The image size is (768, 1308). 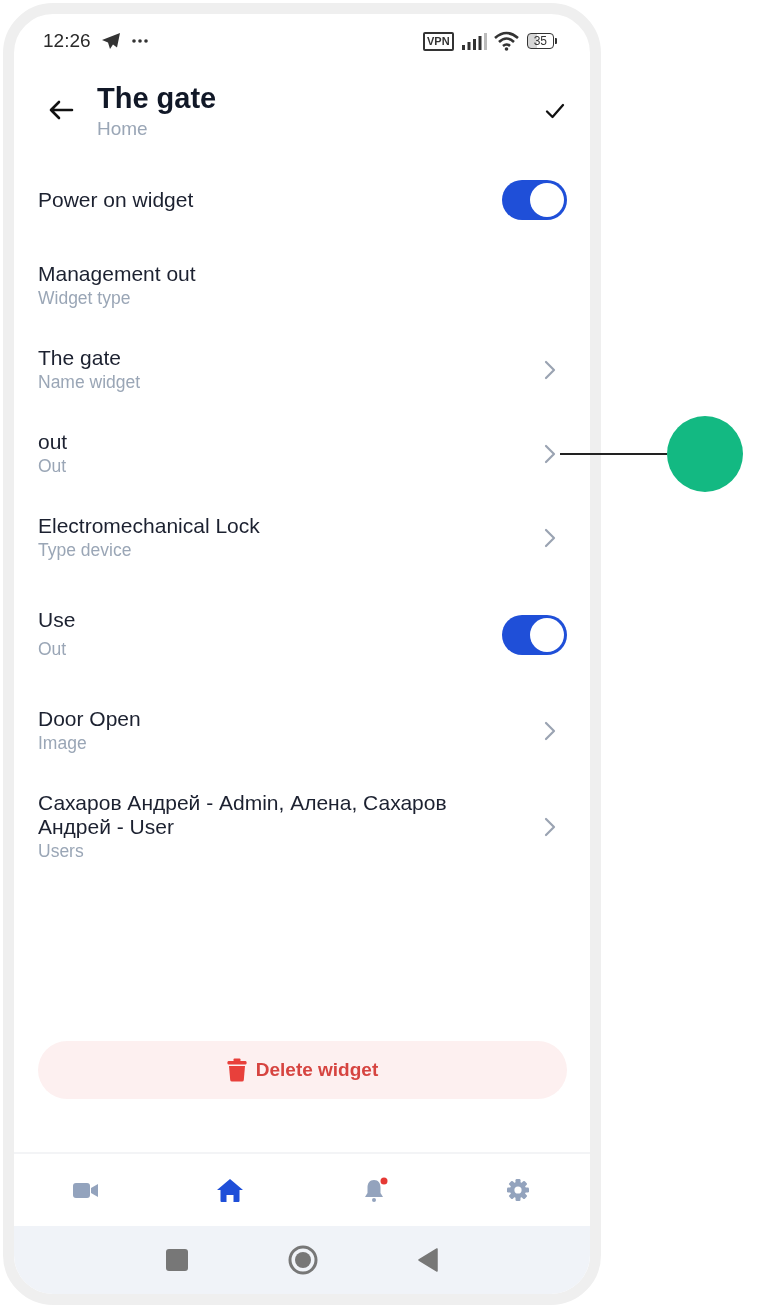 I want to click on home-icon, so click(x=230, y=1190).